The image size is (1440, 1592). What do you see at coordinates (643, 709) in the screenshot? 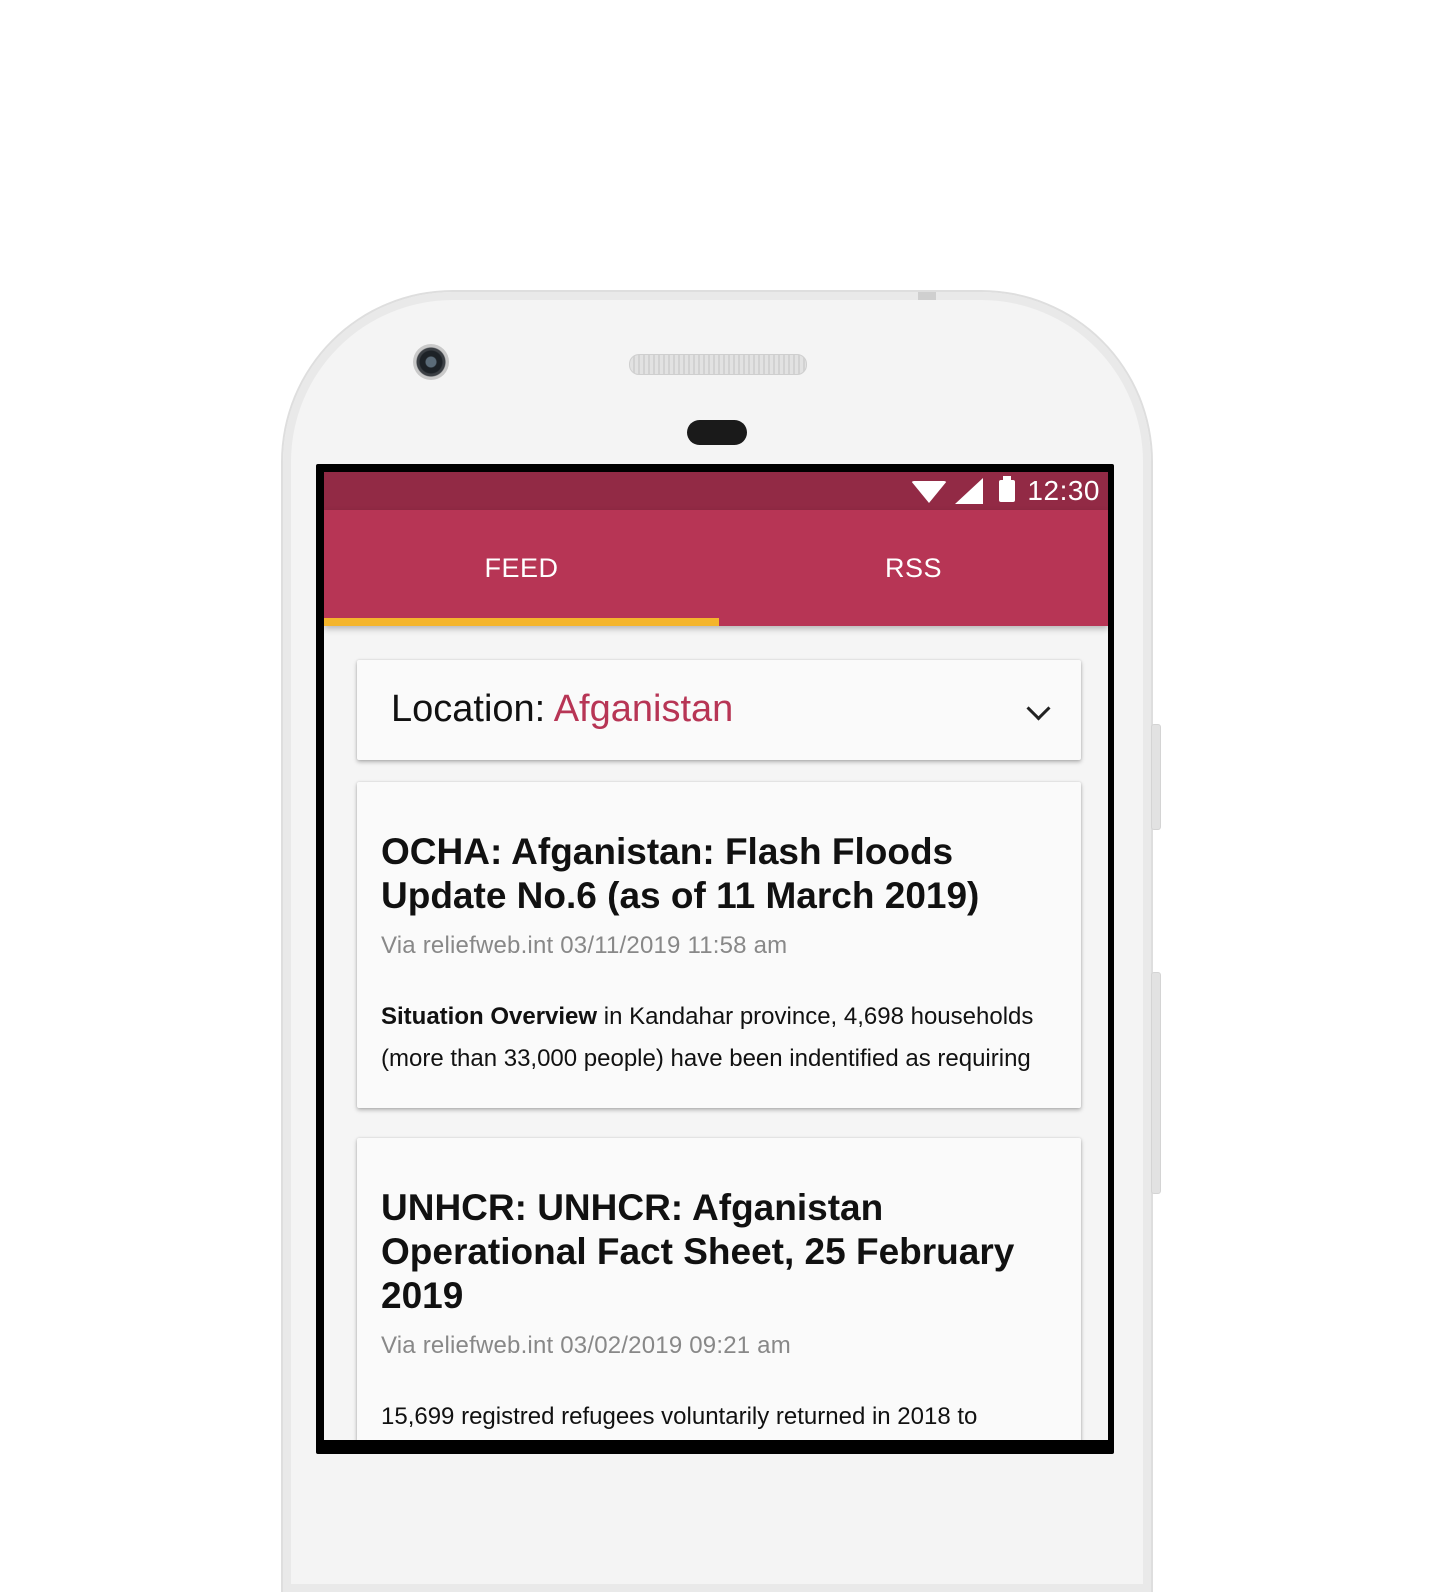
I see `location-value: Afganistan` at bounding box center [643, 709].